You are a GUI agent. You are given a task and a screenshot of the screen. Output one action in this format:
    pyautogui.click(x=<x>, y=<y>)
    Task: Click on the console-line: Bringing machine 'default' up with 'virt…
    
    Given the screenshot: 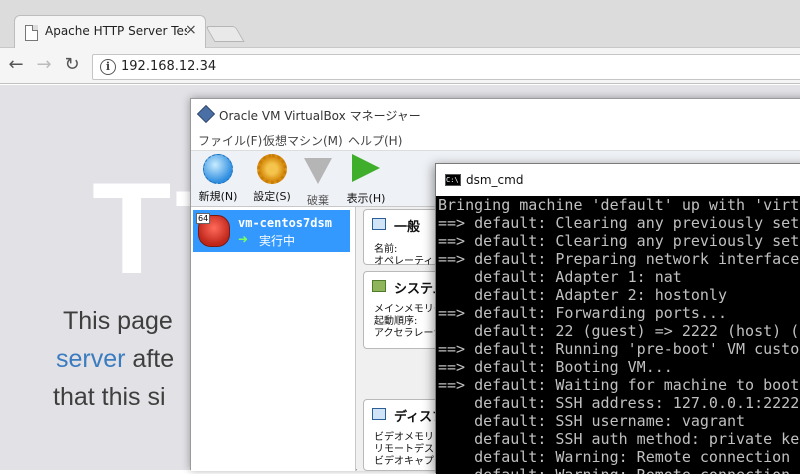 What is the action you would take?
    pyautogui.click(x=619, y=205)
    